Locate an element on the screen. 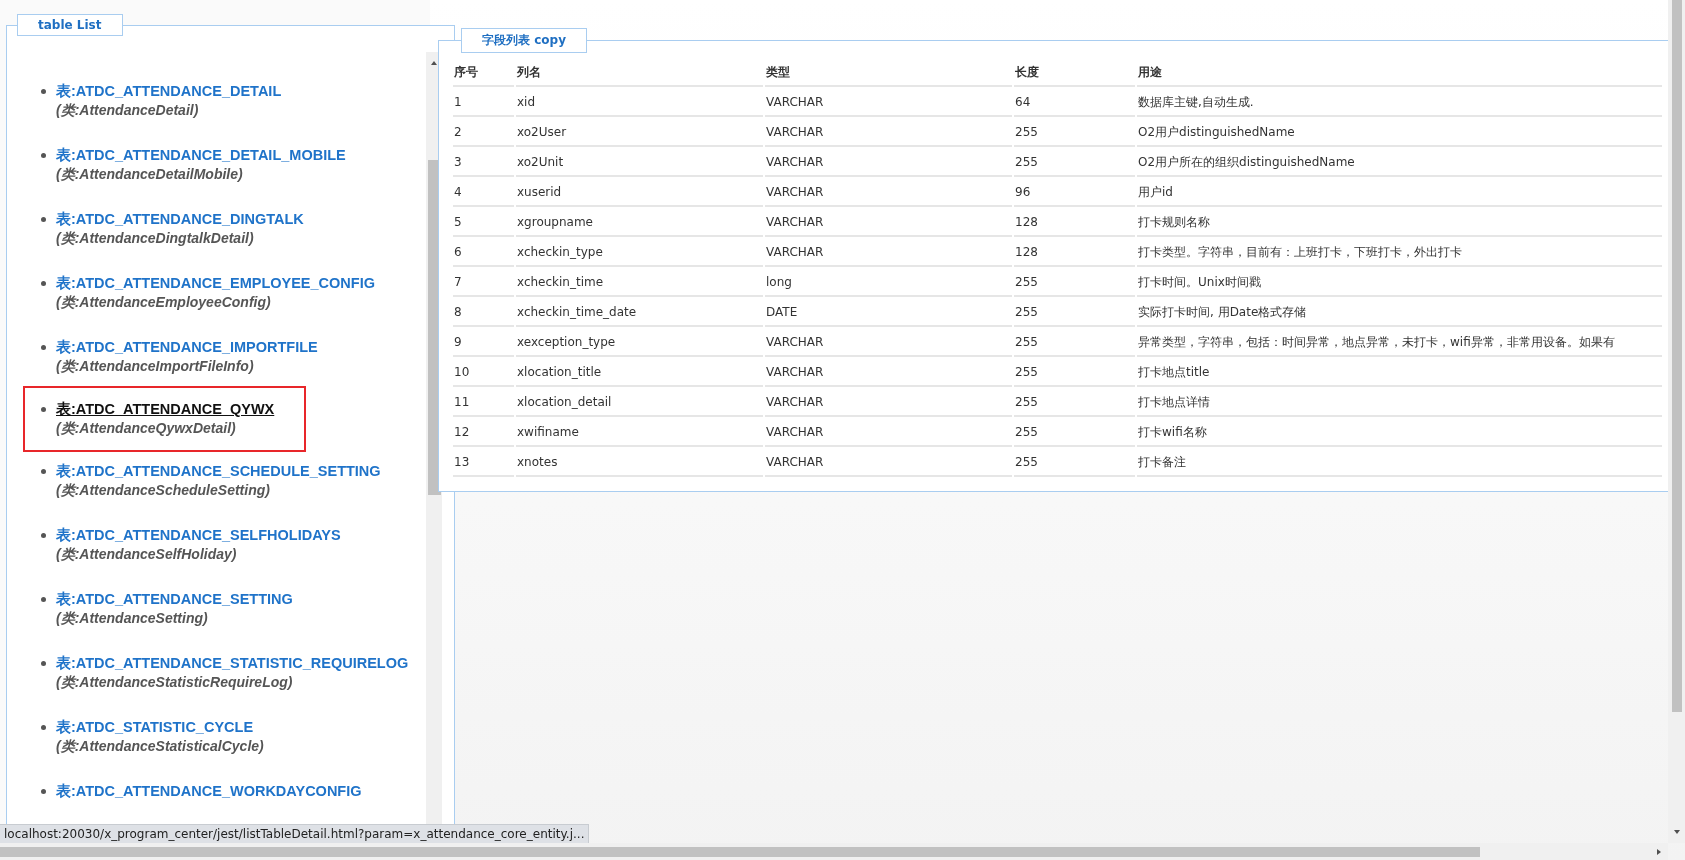 The image size is (1685, 860). table-cell: O2用户distinguishedName is located at coordinates (1399, 133).